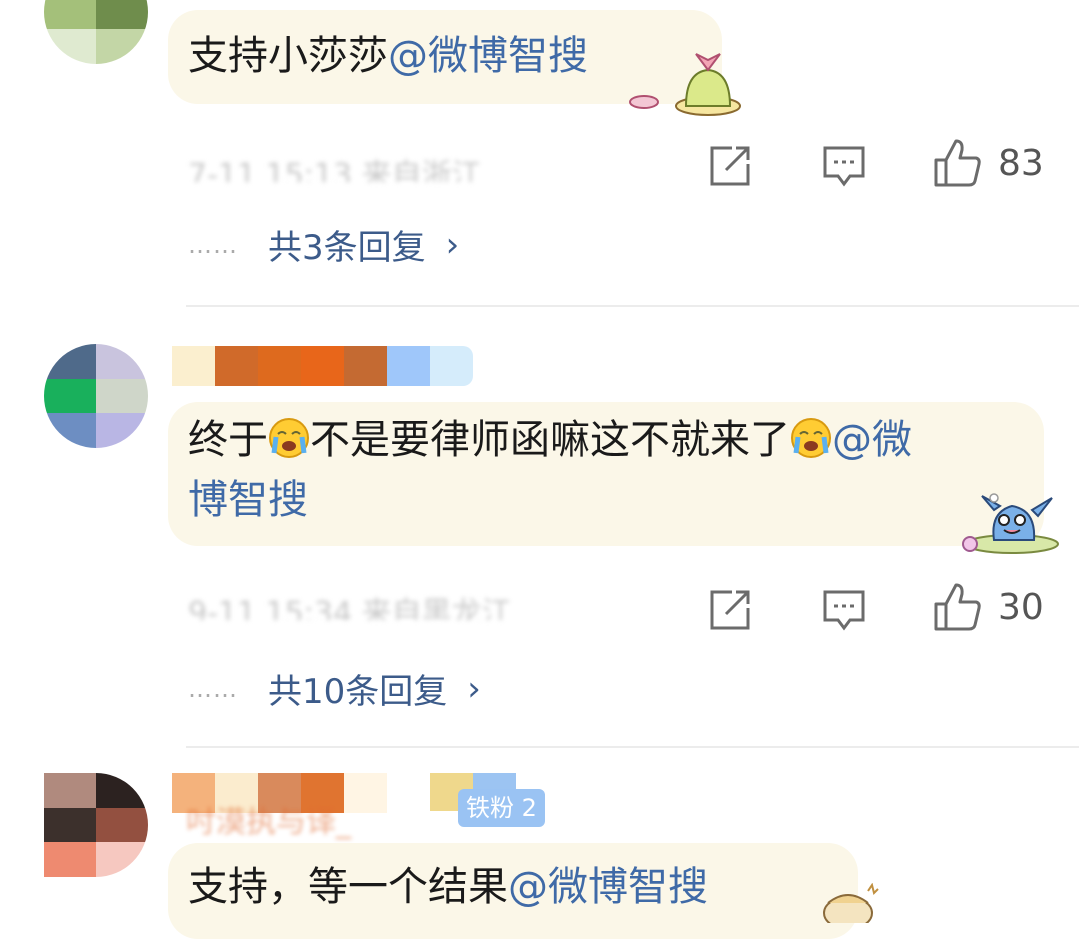 The height and width of the screenshot is (939, 1079). I want to click on comment-meta: 9-11 15:34 来自黑龙江, so click(350, 608).